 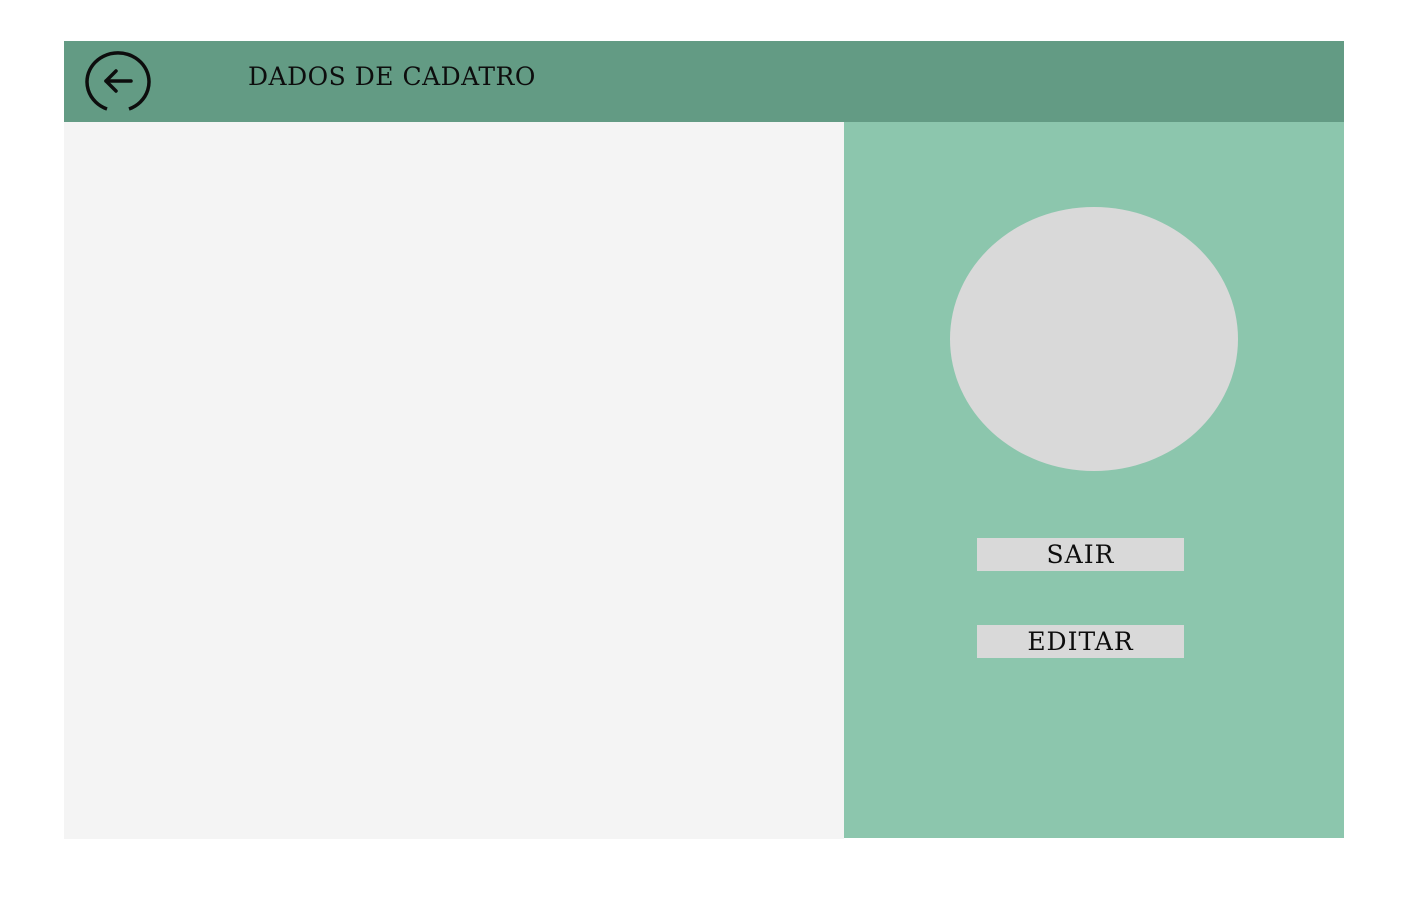 I want to click on avatar, so click(x=1094, y=339).